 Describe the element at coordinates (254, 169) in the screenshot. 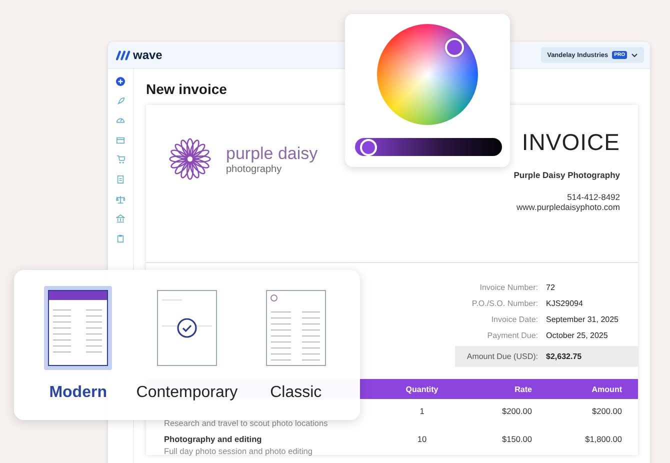

I see `brand-tagline: photography` at that location.